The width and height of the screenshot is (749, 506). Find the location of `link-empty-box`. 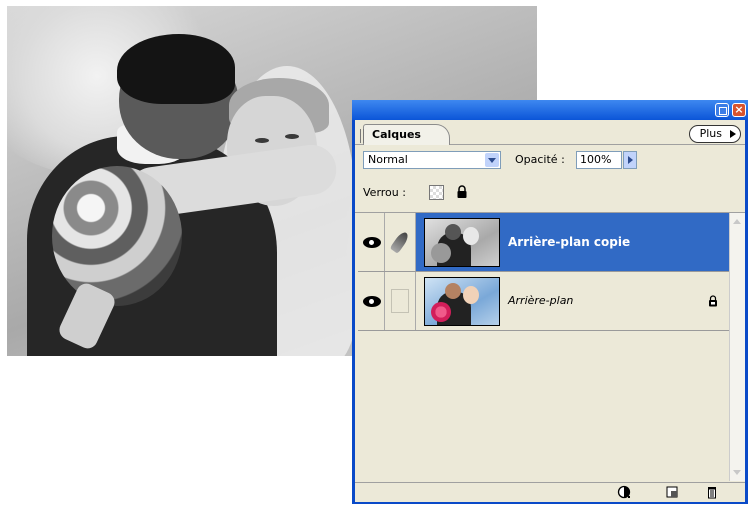

link-empty-box is located at coordinates (400, 301).